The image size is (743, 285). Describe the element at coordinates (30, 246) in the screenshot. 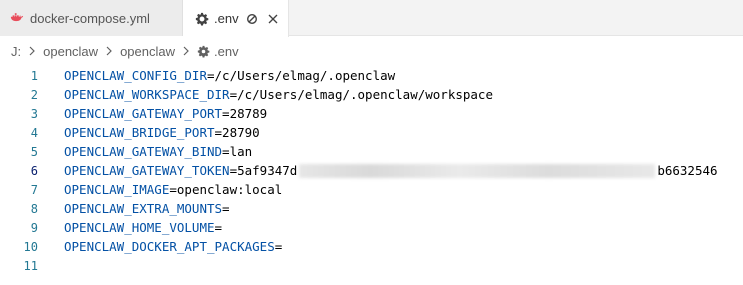

I see `line-number: 10` at that location.